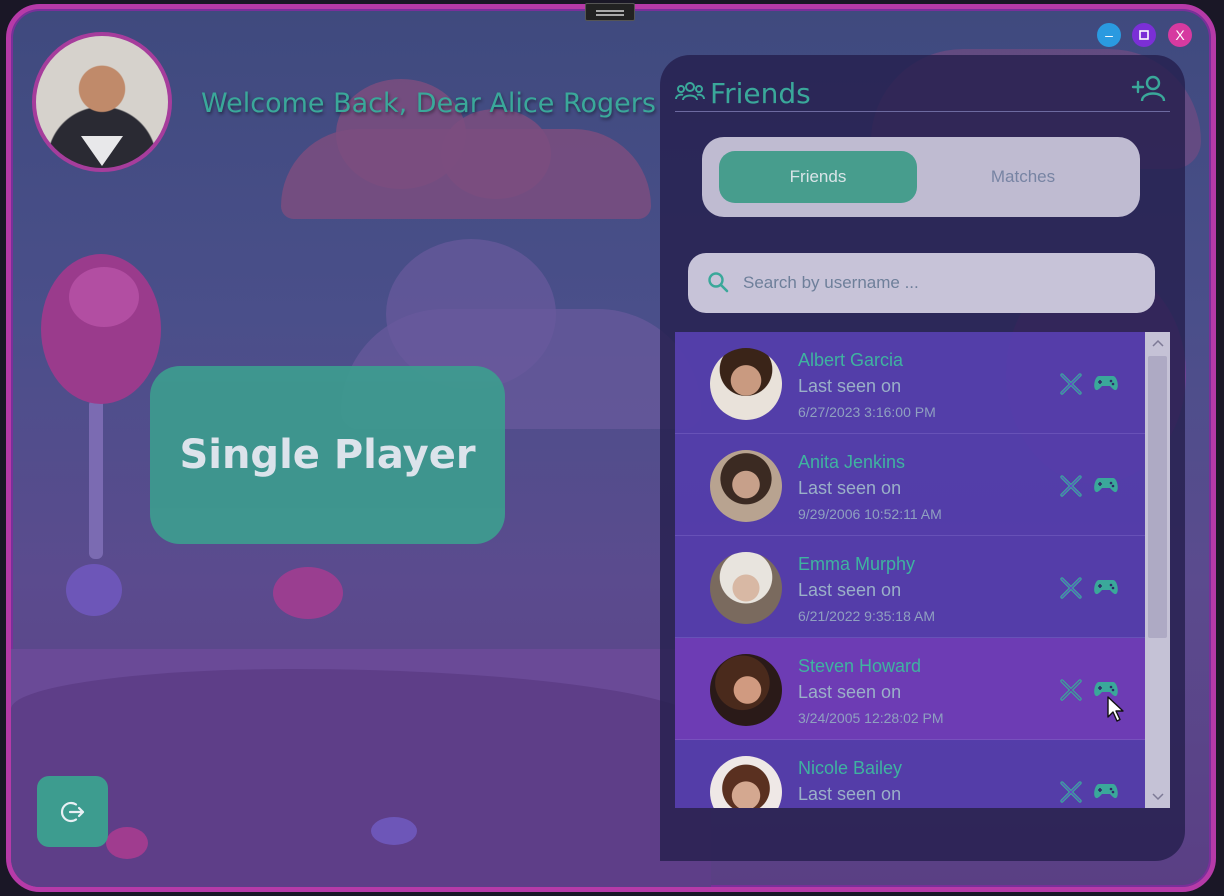  Describe the element at coordinates (851, 360) in the screenshot. I see `friend-name: Albert Garcia` at that location.